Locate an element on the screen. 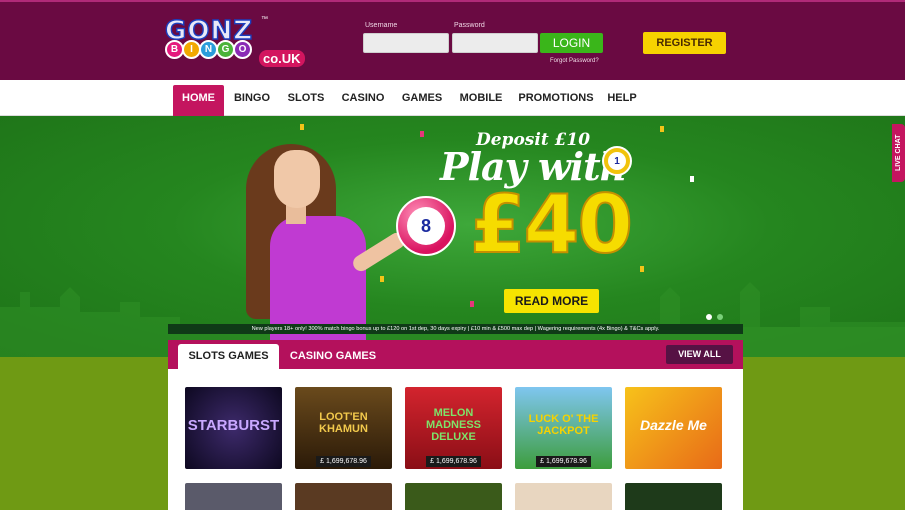  live-chat-tab: LIVE CHAT is located at coordinates (898, 153).